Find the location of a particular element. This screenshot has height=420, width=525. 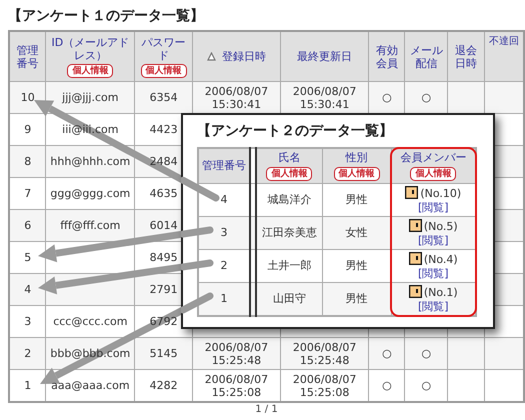

table-cell: 山田守 is located at coordinates (289, 298).